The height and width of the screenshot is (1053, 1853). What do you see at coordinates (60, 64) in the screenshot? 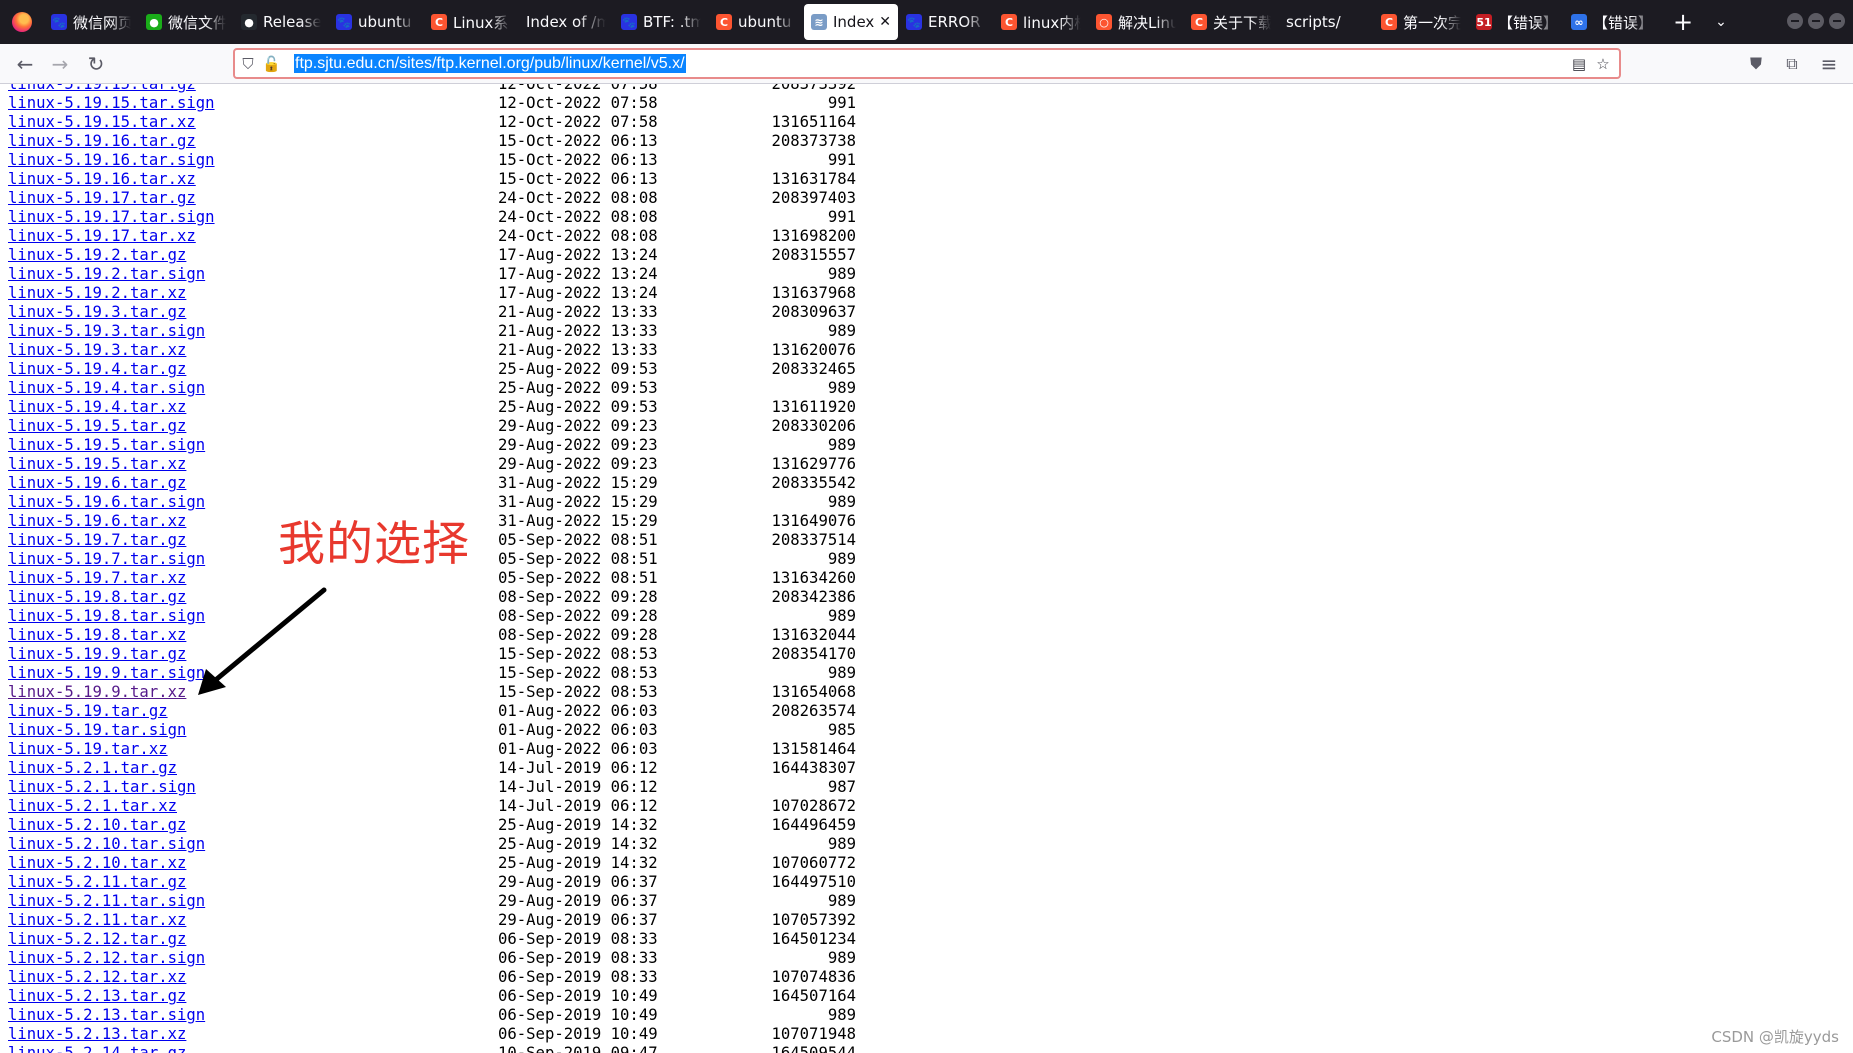
I see `forward-arrow-icon: →` at bounding box center [60, 64].